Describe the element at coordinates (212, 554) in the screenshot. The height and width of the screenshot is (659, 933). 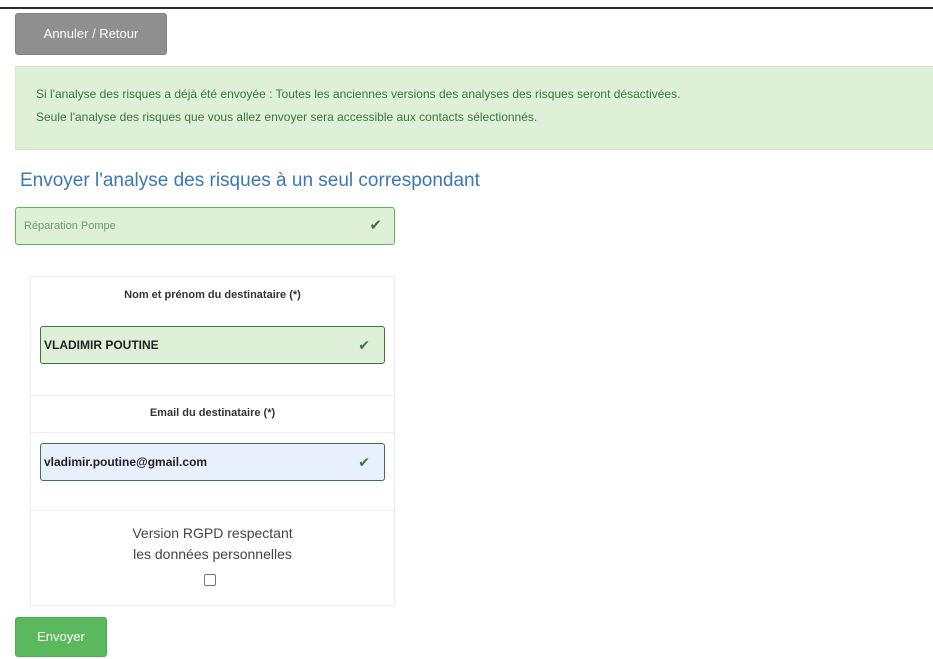
I see `rgpd-label-line-2: les données personnelles` at that location.